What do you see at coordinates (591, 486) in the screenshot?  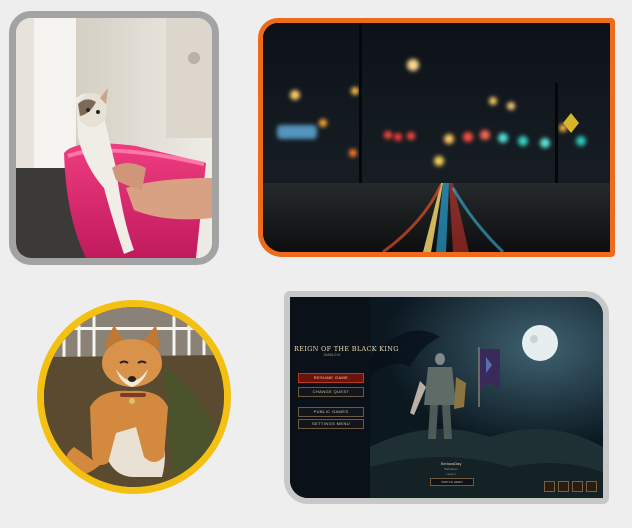 I see `settings-icon` at bounding box center [591, 486].